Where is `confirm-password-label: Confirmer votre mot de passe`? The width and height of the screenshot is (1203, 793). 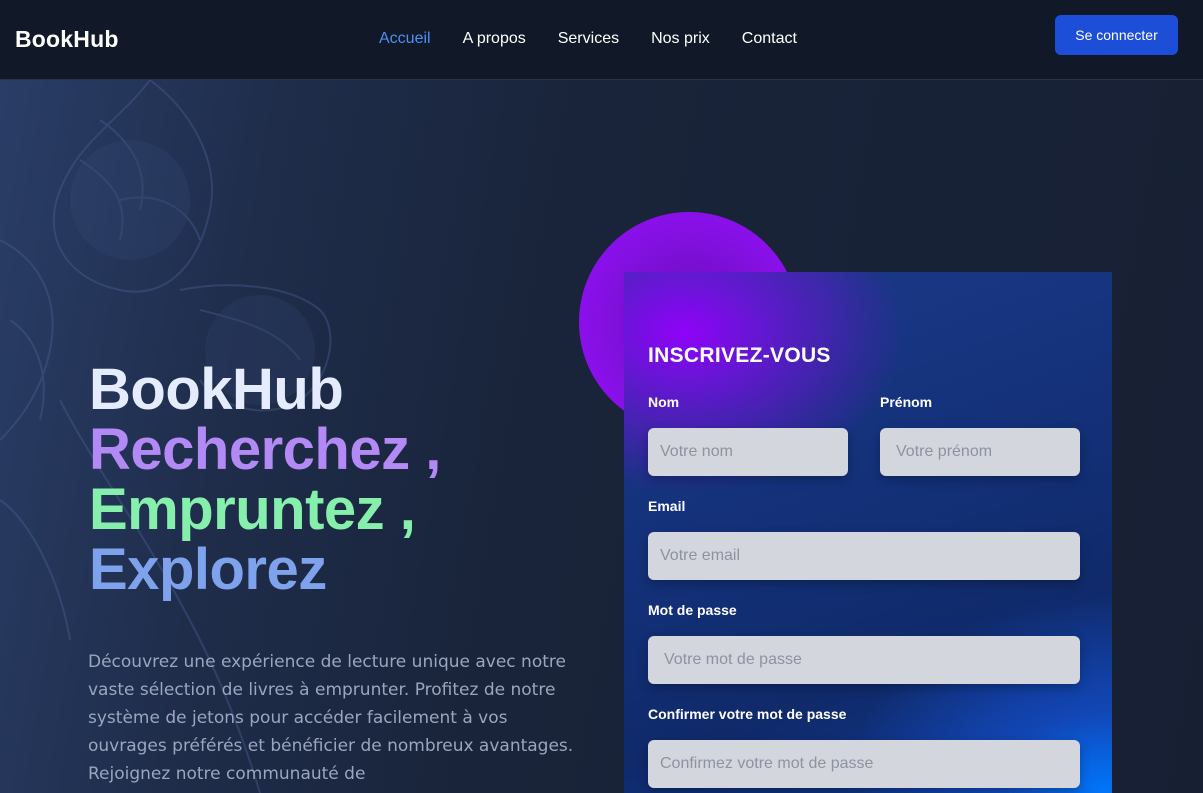 confirm-password-label: Confirmer votre mot de passe is located at coordinates (747, 714).